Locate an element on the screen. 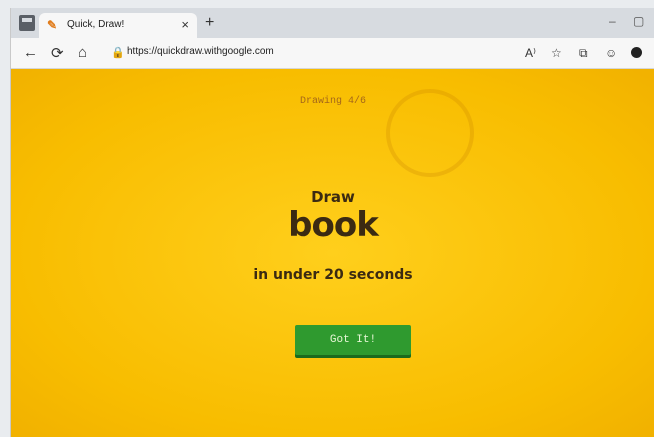 The height and width of the screenshot is (437, 654). maximize-button: ▢ is located at coordinates (638, 21).